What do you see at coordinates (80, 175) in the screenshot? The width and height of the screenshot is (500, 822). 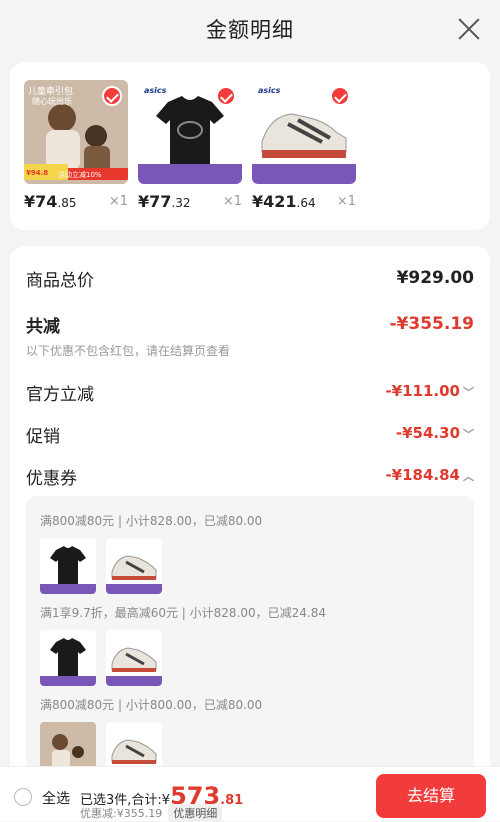 I see `thumb-promo-tag: 活动立减10%` at bounding box center [80, 175].